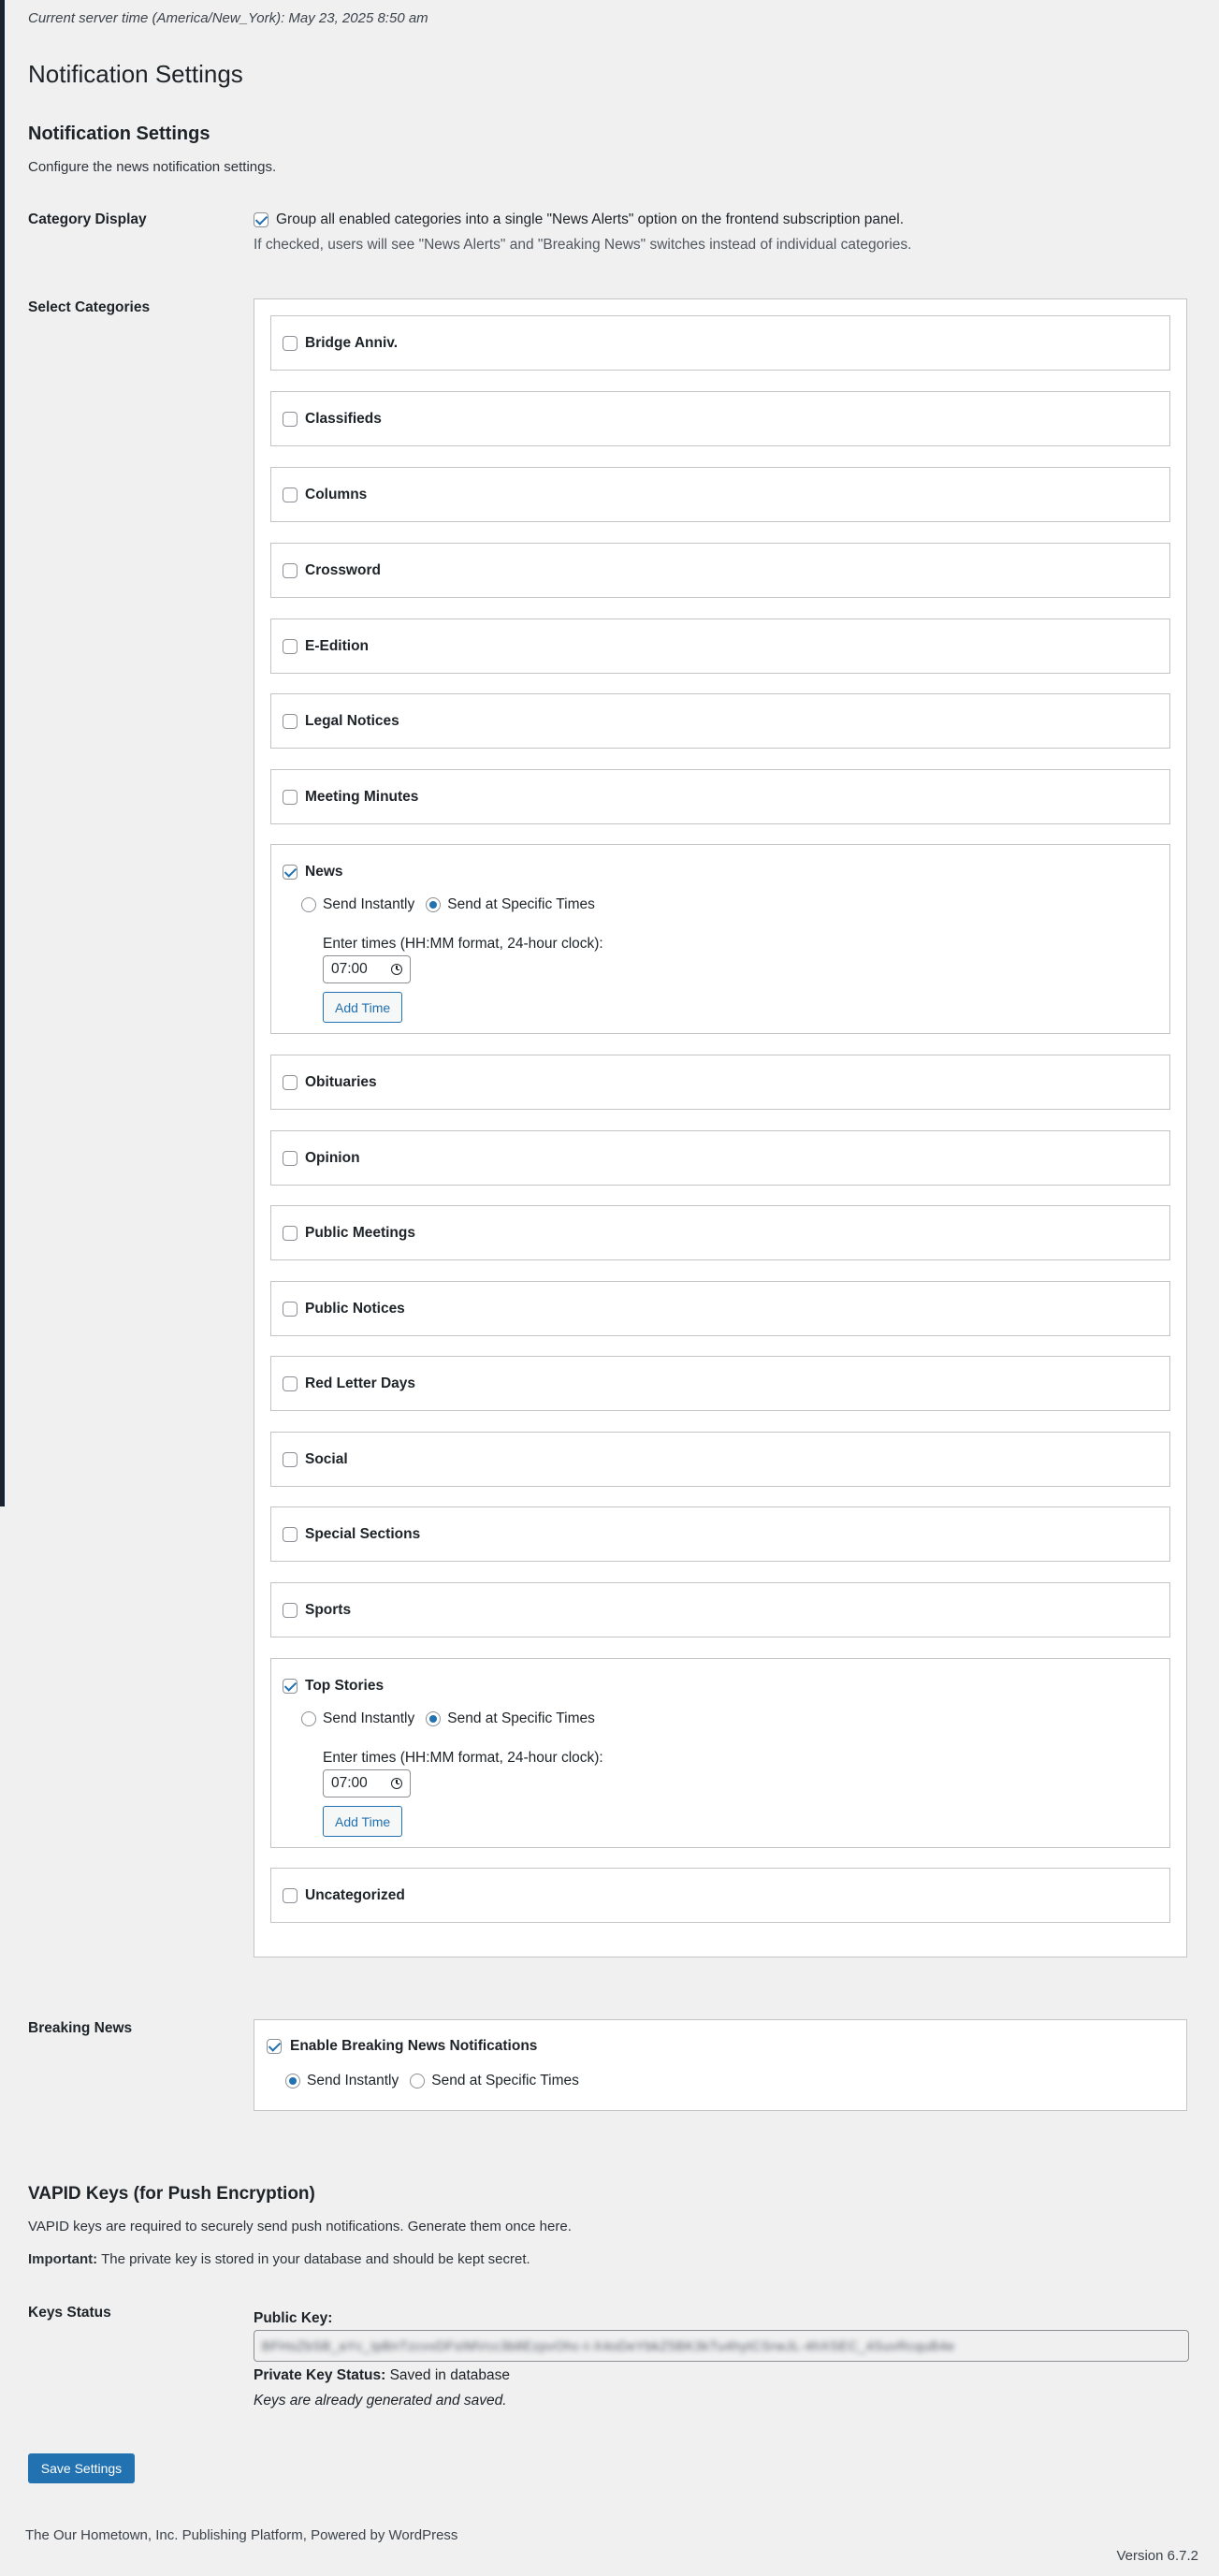  Describe the element at coordinates (352, 343) in the screenshot. I see `category-name: Bridge Anniv.` at that location.